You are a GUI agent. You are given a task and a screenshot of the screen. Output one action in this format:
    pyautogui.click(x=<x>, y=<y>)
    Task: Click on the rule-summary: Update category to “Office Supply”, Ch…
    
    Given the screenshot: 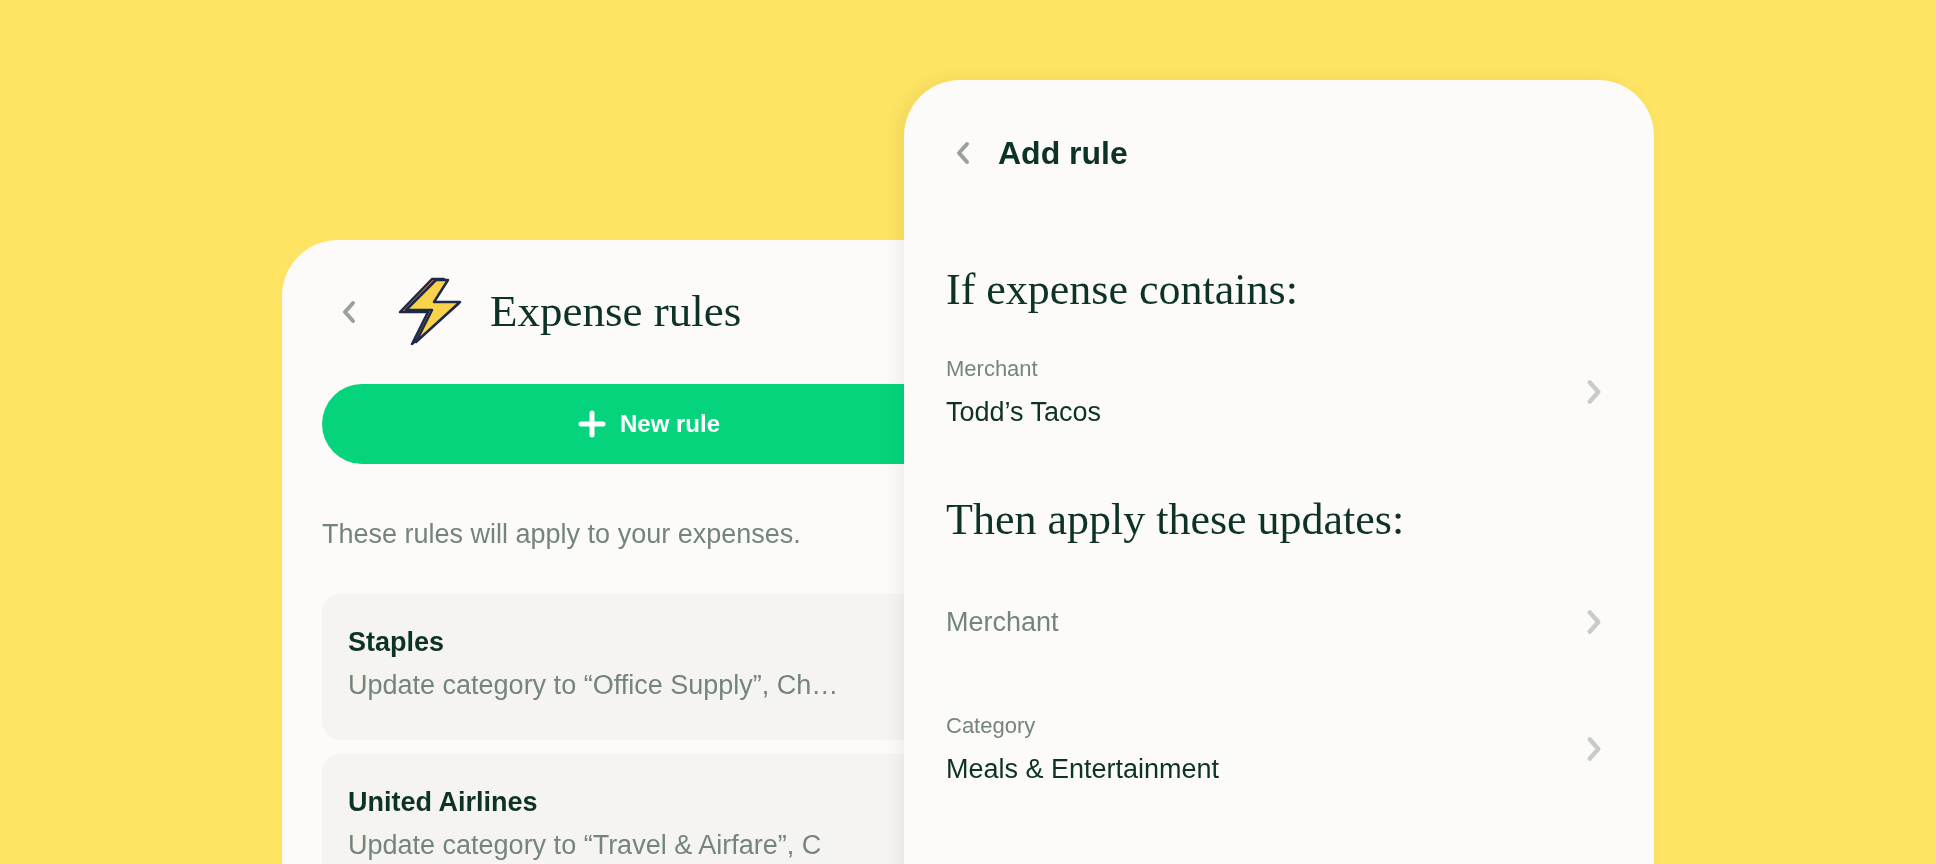 What is the action you would take?
    pyautogui.click(x=594, y=685)
    